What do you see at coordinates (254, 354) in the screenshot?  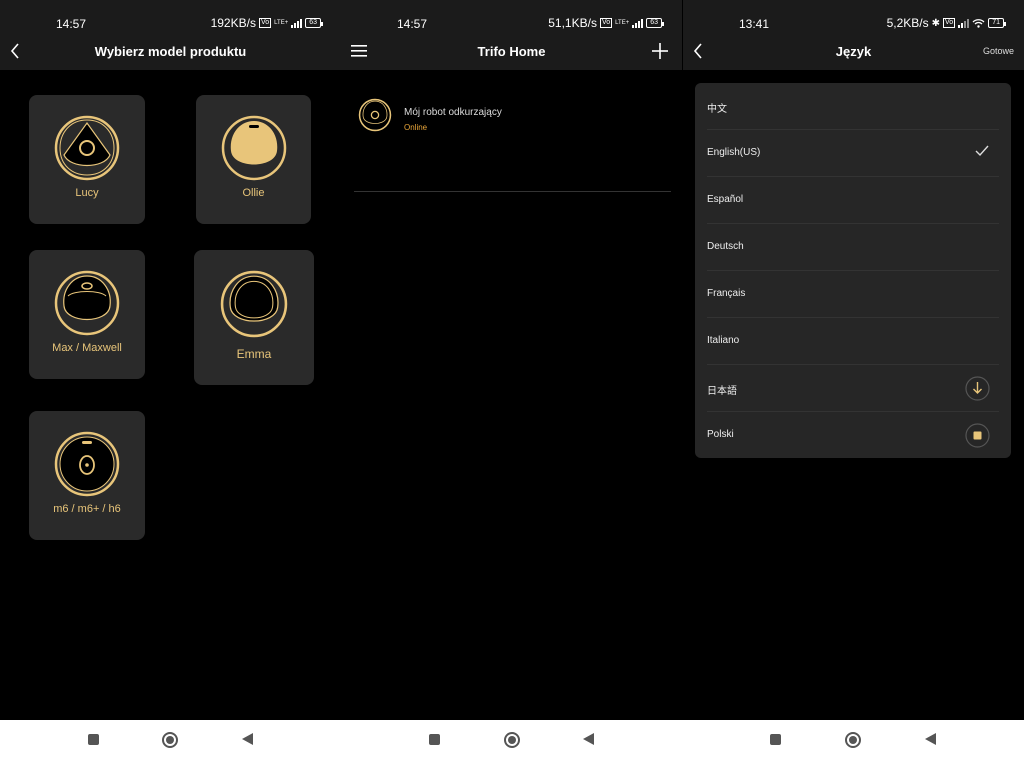 I see `model-label: Emma` at bounding box center [254, 354].